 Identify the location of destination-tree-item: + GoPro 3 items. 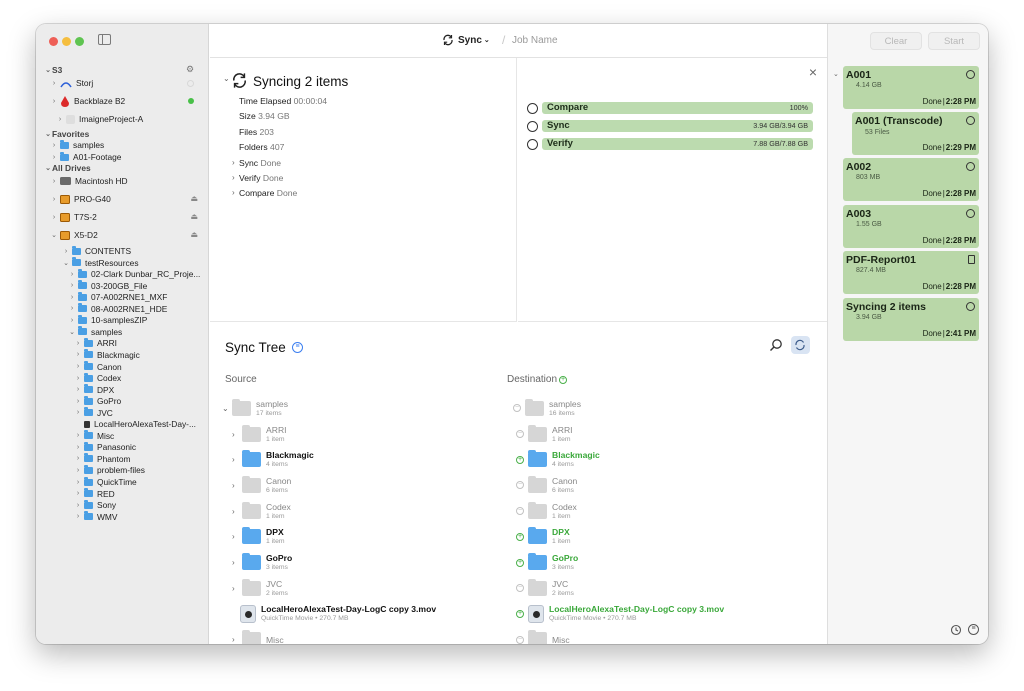
(547, 563).